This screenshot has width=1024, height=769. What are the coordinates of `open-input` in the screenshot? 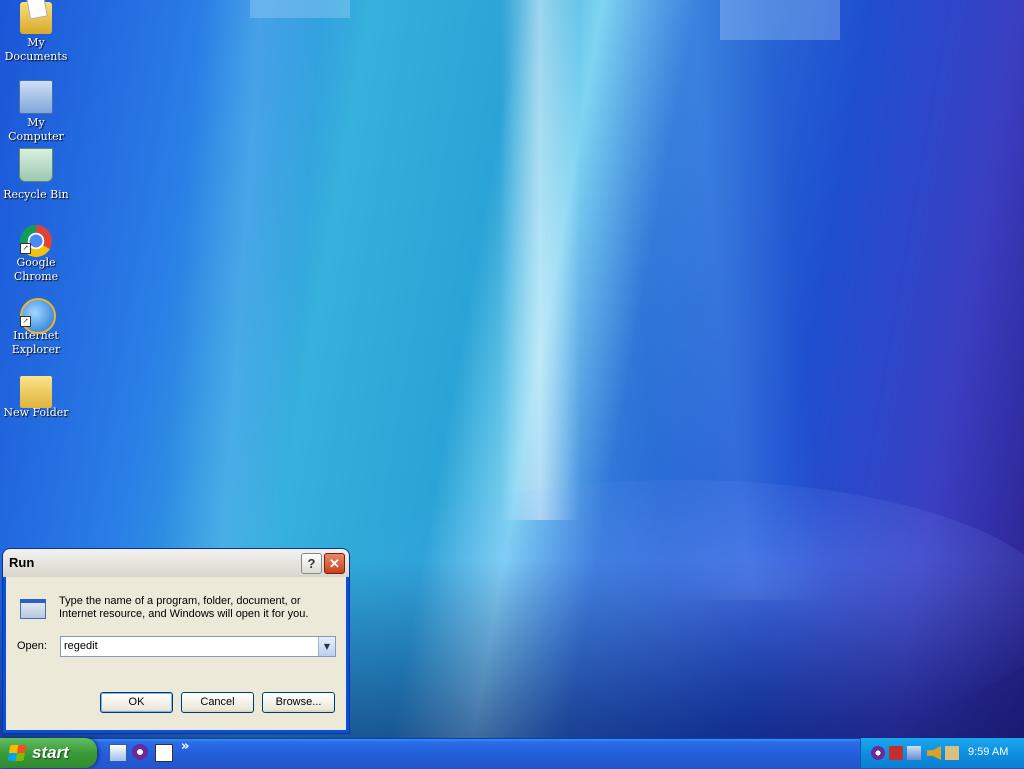 It's located at (187, 645).